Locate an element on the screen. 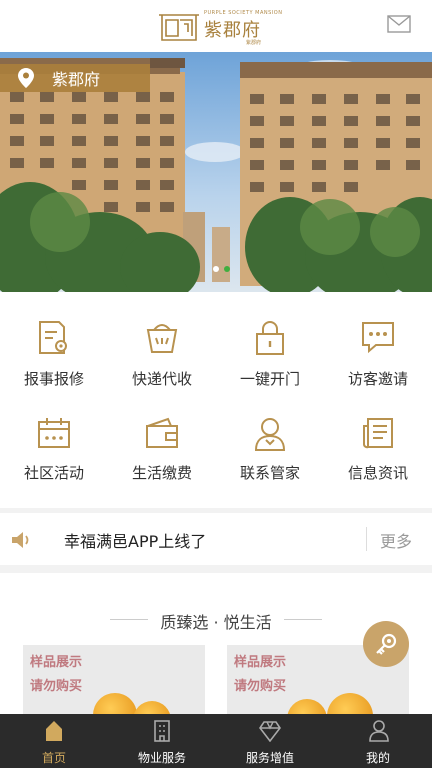 This screenshot has width=432, height=768. tab-property-service: 物业服务 is located at coordinates (162, 741).